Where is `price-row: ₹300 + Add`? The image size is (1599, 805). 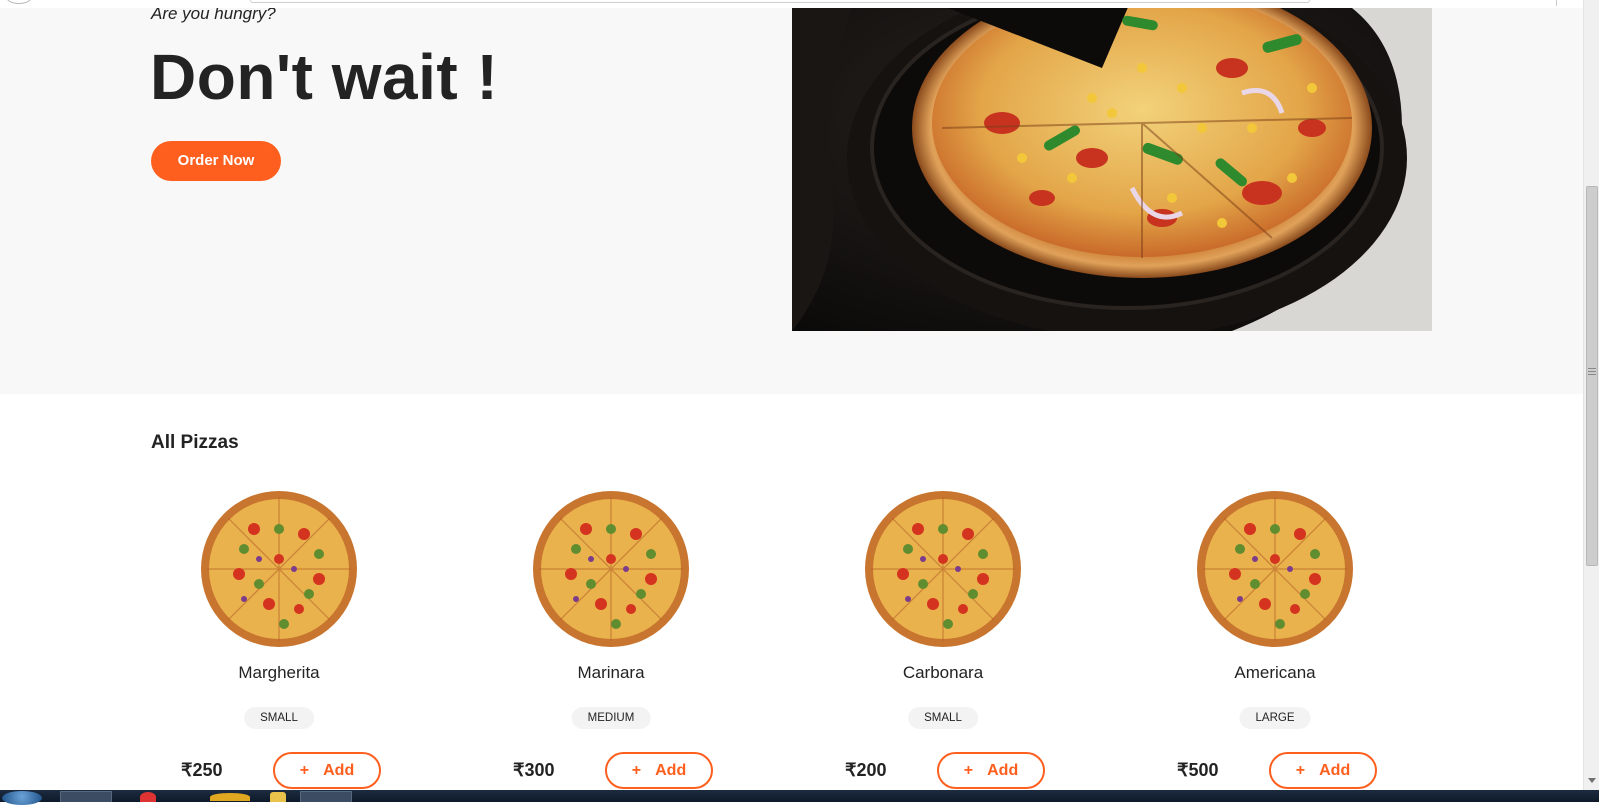 price-row: ₹300 + Add is located at coordinates (611, 770).